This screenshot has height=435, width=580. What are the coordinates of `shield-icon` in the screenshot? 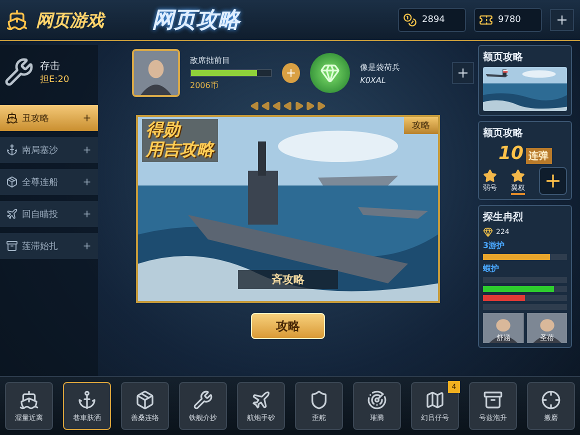 It's located at (319, 400).